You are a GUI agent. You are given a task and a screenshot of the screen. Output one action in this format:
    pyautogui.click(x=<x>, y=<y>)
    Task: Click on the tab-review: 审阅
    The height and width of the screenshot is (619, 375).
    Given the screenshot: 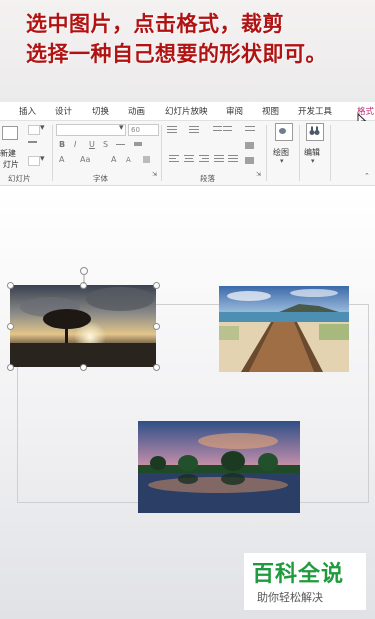 What is the action you would take?
    pyautogui.click(x=234, y=111)
    